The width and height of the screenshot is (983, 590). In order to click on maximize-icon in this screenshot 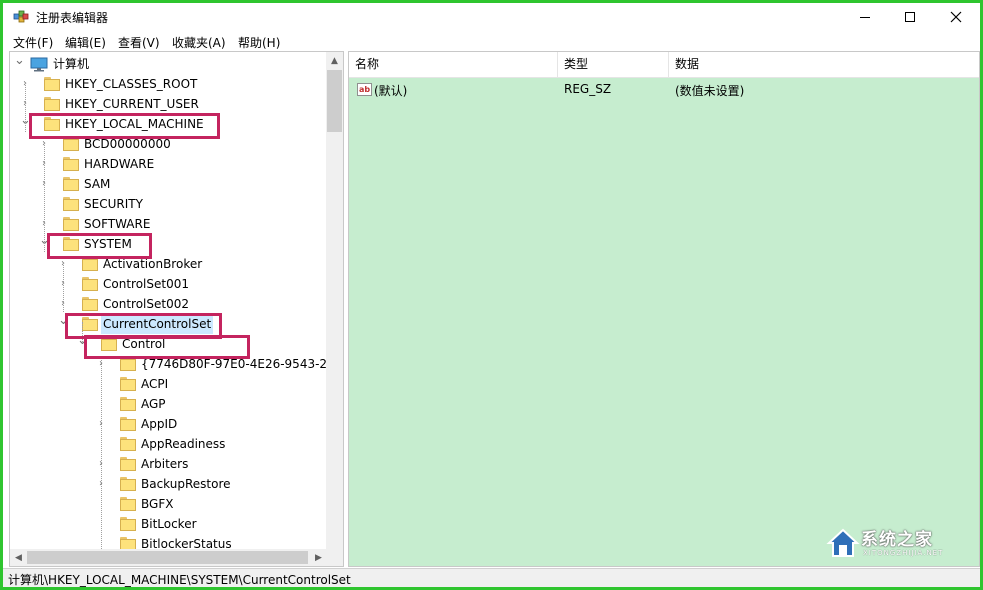, I will do `click(910, 17)`.